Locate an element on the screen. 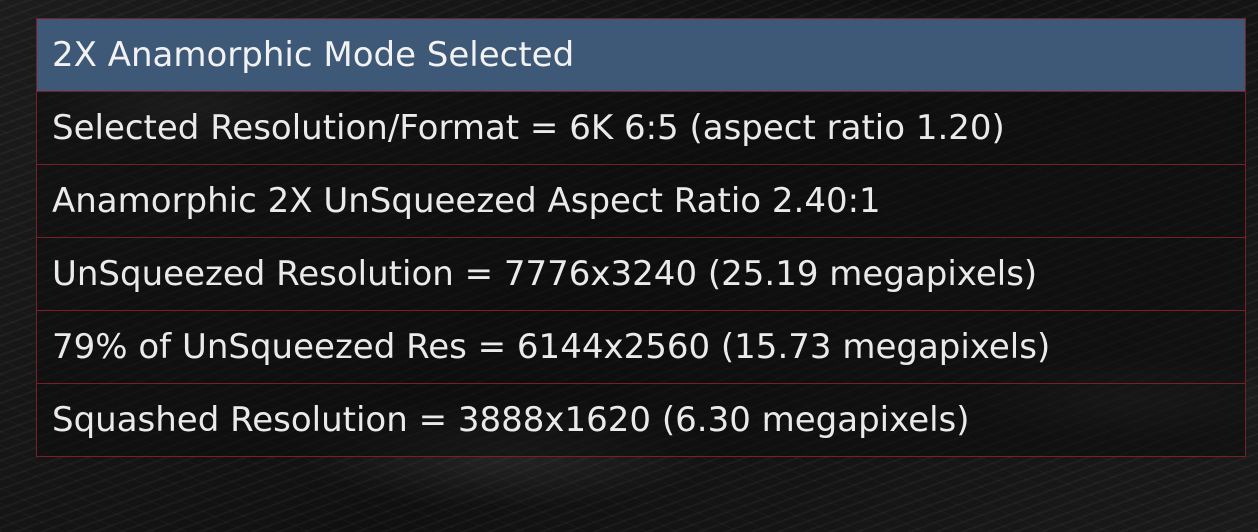 This screenshot has height=532, width=1258. table-header-row: 2X Anamorphic Mode Selected is located at coordinates (641, 55).